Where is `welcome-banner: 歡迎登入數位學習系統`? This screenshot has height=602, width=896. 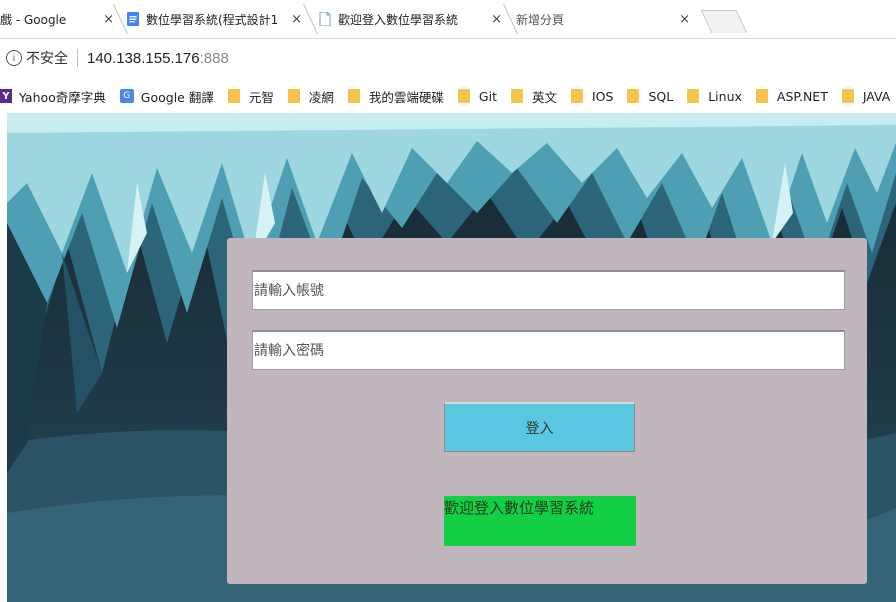 welcome-banner: 歡迎登入數位學習系統 is located at coordinates (540, 521).